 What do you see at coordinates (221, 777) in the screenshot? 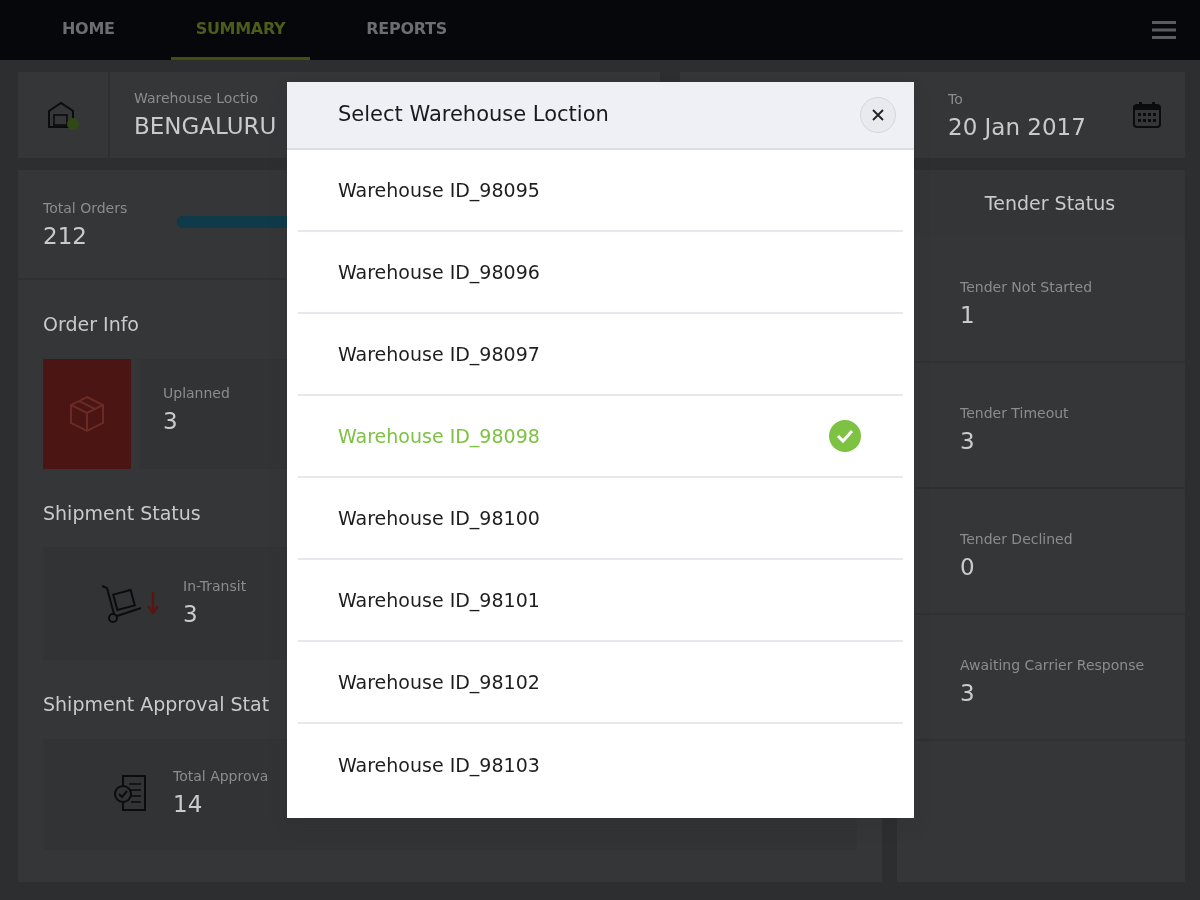
I see `stat-label: Total Approva` at bounding box center [221, 777].